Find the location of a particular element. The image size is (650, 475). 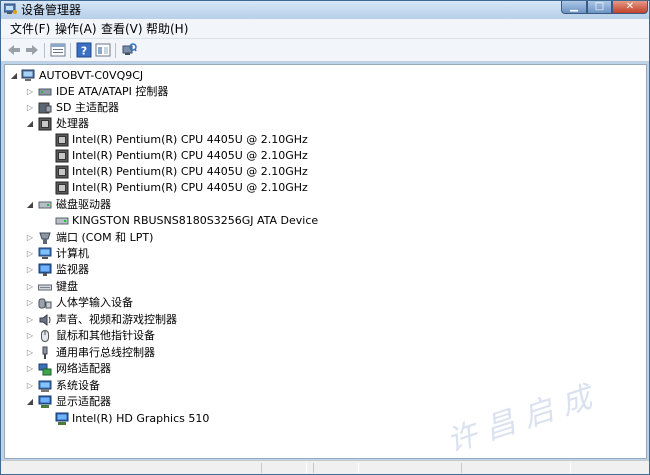

system-device-icon is located at coordinates (45, 386).